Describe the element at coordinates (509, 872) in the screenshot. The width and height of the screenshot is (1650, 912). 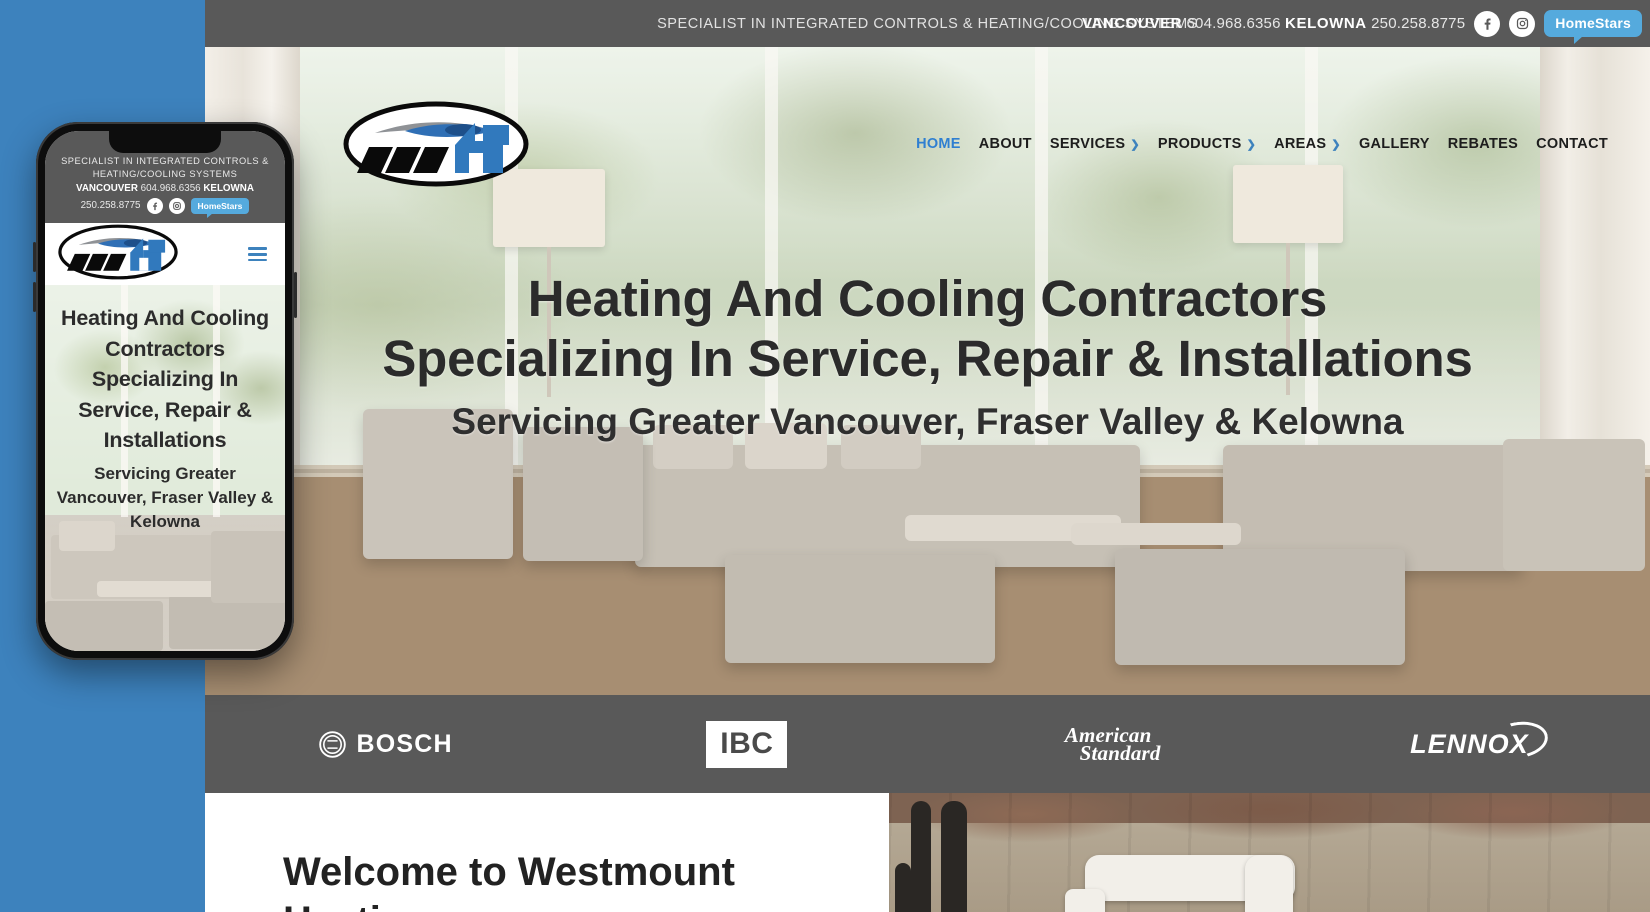
I see `welcome-heading-line-1: Welcome to Westmount` at that location.